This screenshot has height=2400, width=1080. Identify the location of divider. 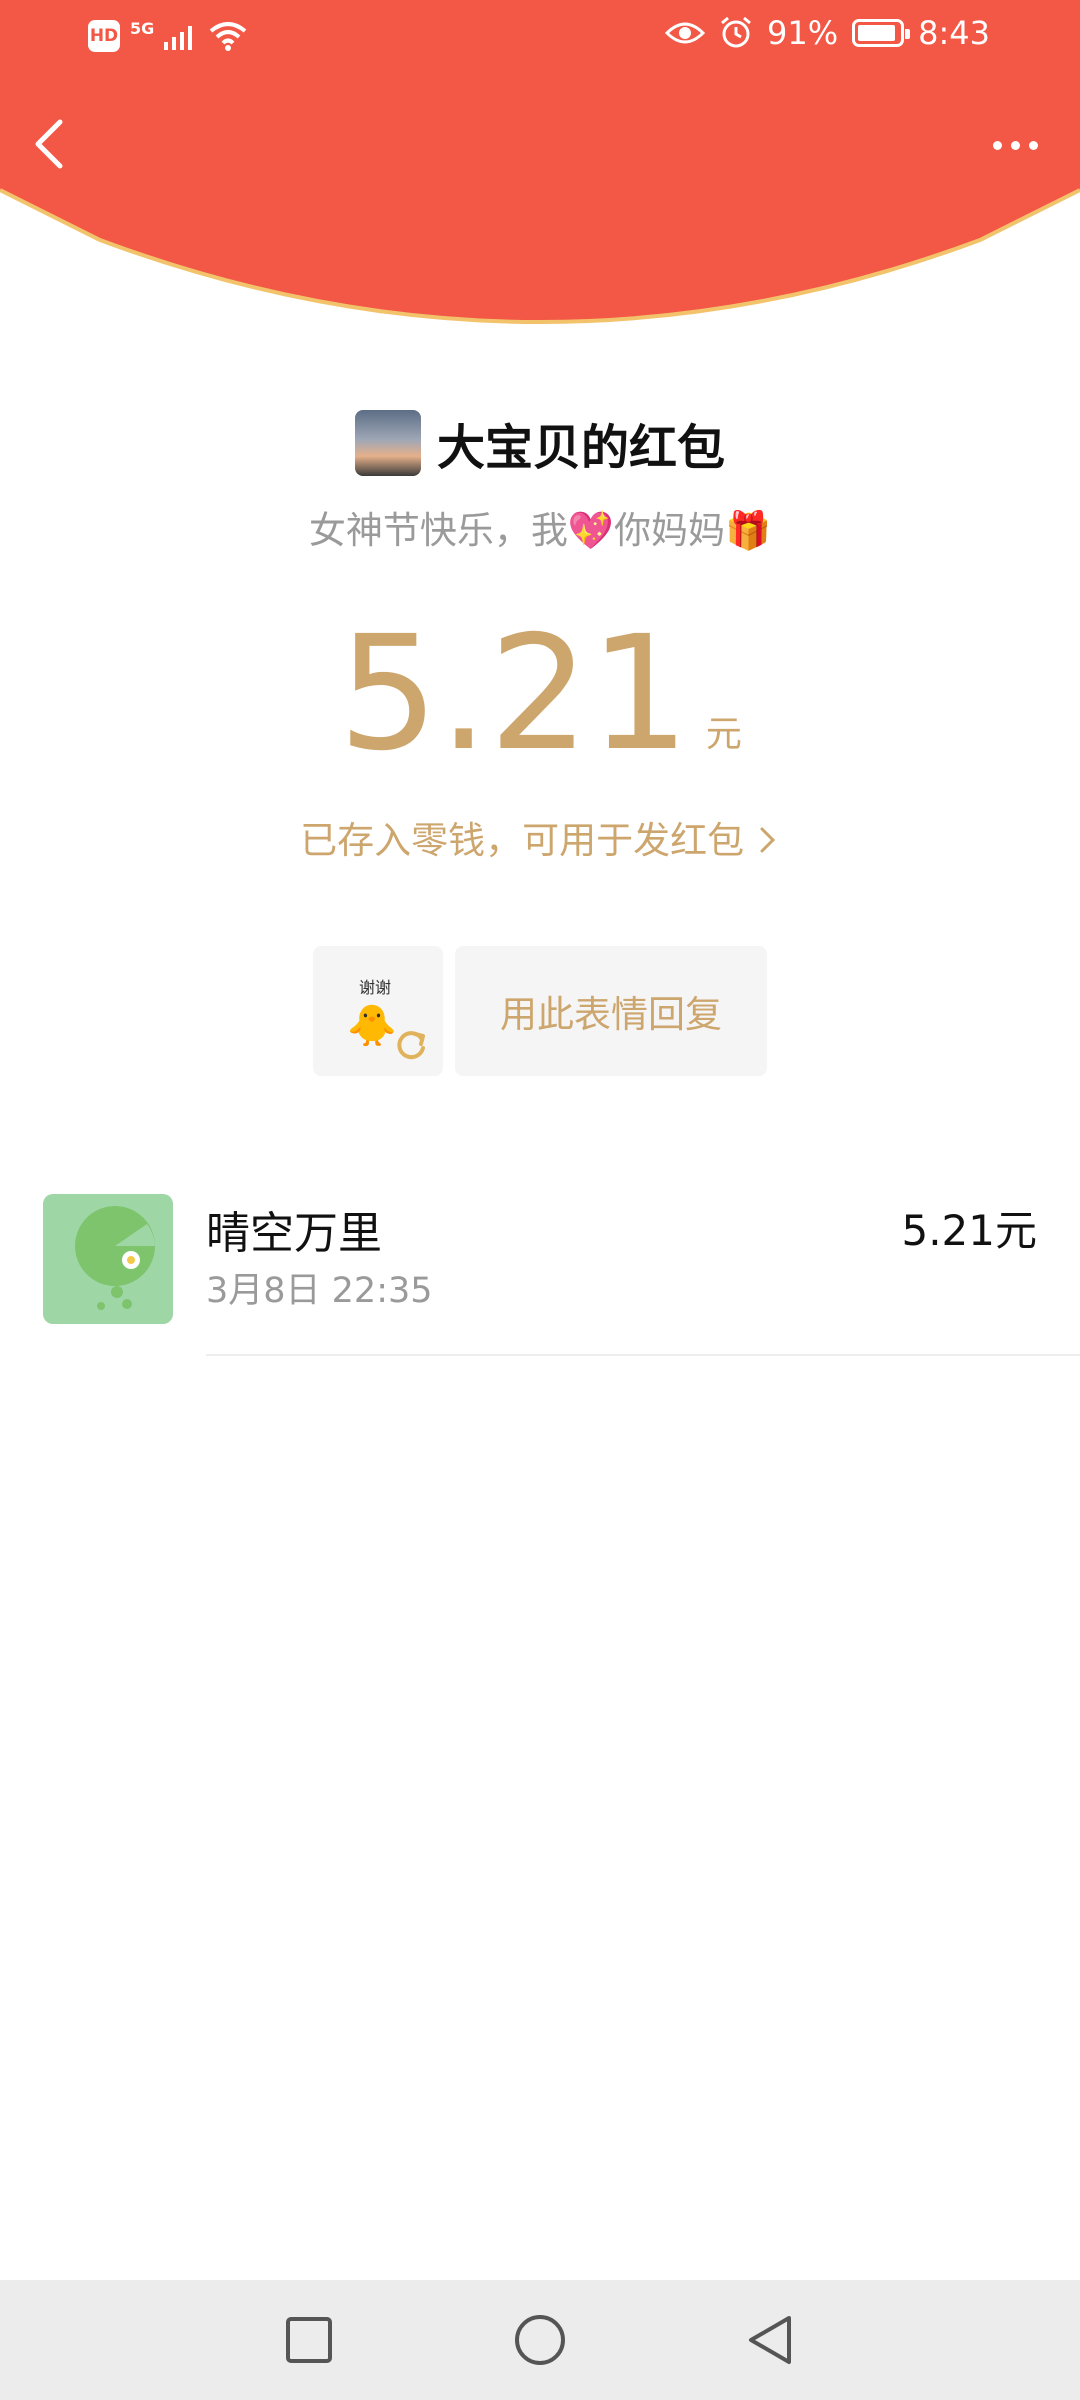
(643, 1355).